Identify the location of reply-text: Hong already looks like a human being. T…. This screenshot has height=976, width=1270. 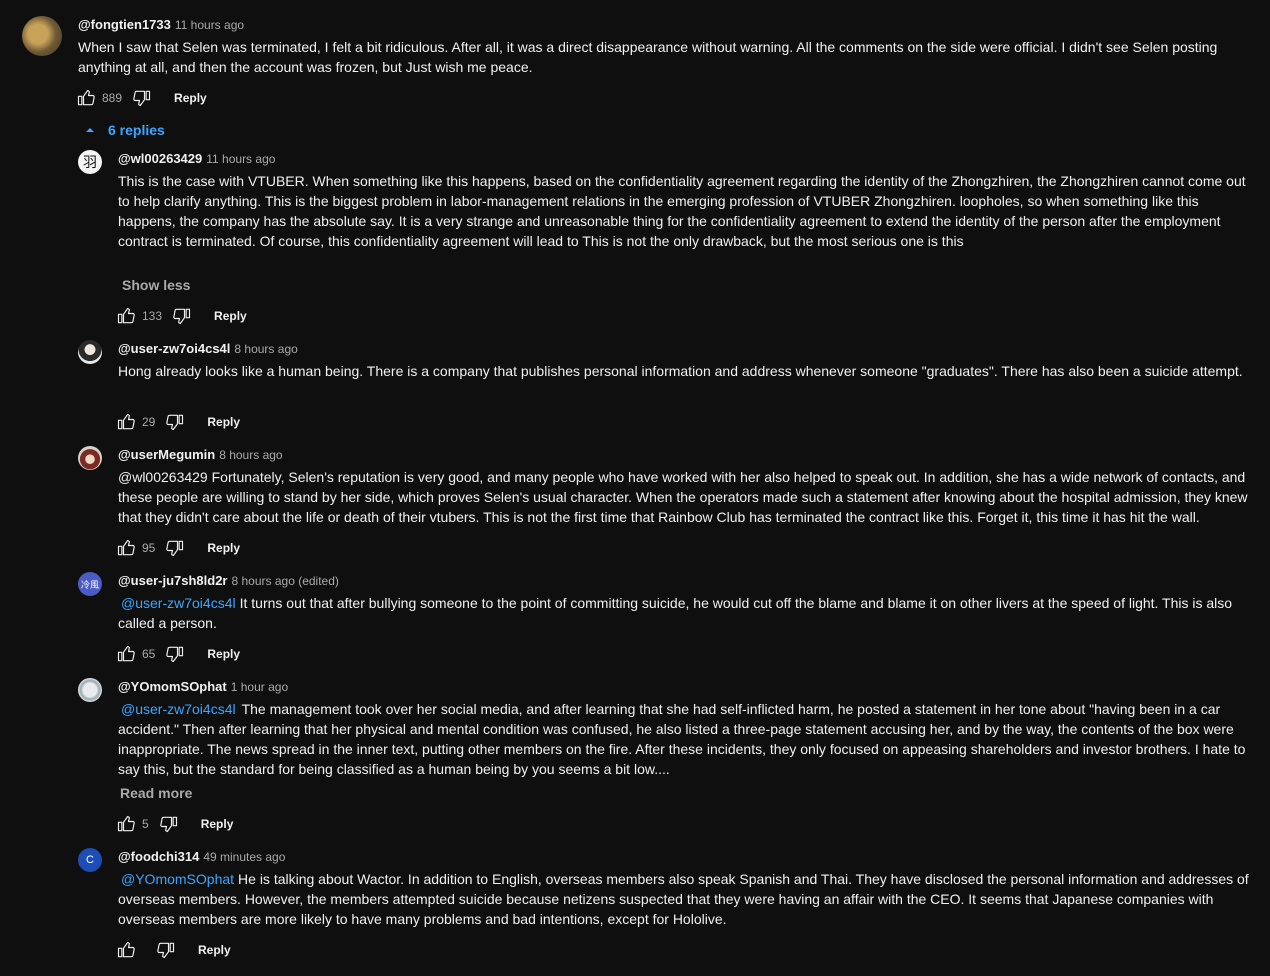
(680, 371).